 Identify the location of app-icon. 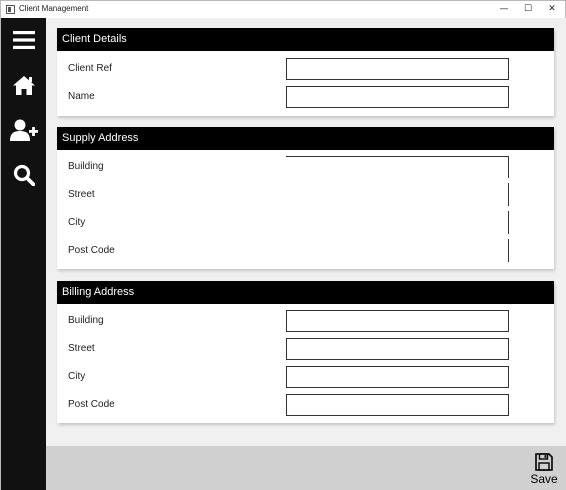
(10, 9).